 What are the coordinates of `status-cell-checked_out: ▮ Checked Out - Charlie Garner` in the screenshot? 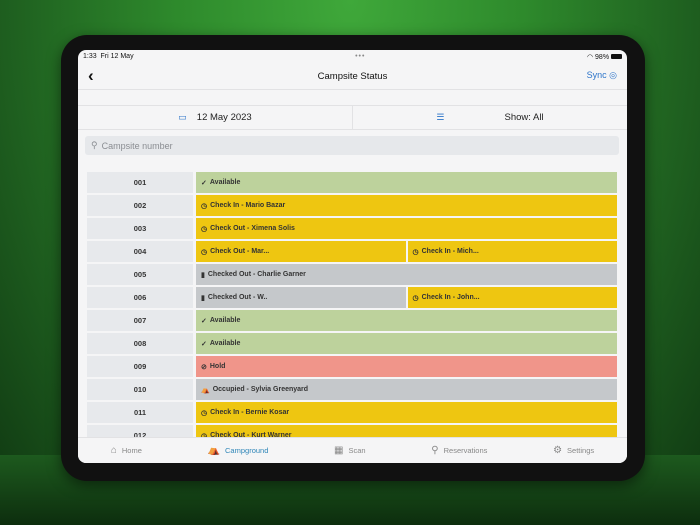 It's located at (406, 274).